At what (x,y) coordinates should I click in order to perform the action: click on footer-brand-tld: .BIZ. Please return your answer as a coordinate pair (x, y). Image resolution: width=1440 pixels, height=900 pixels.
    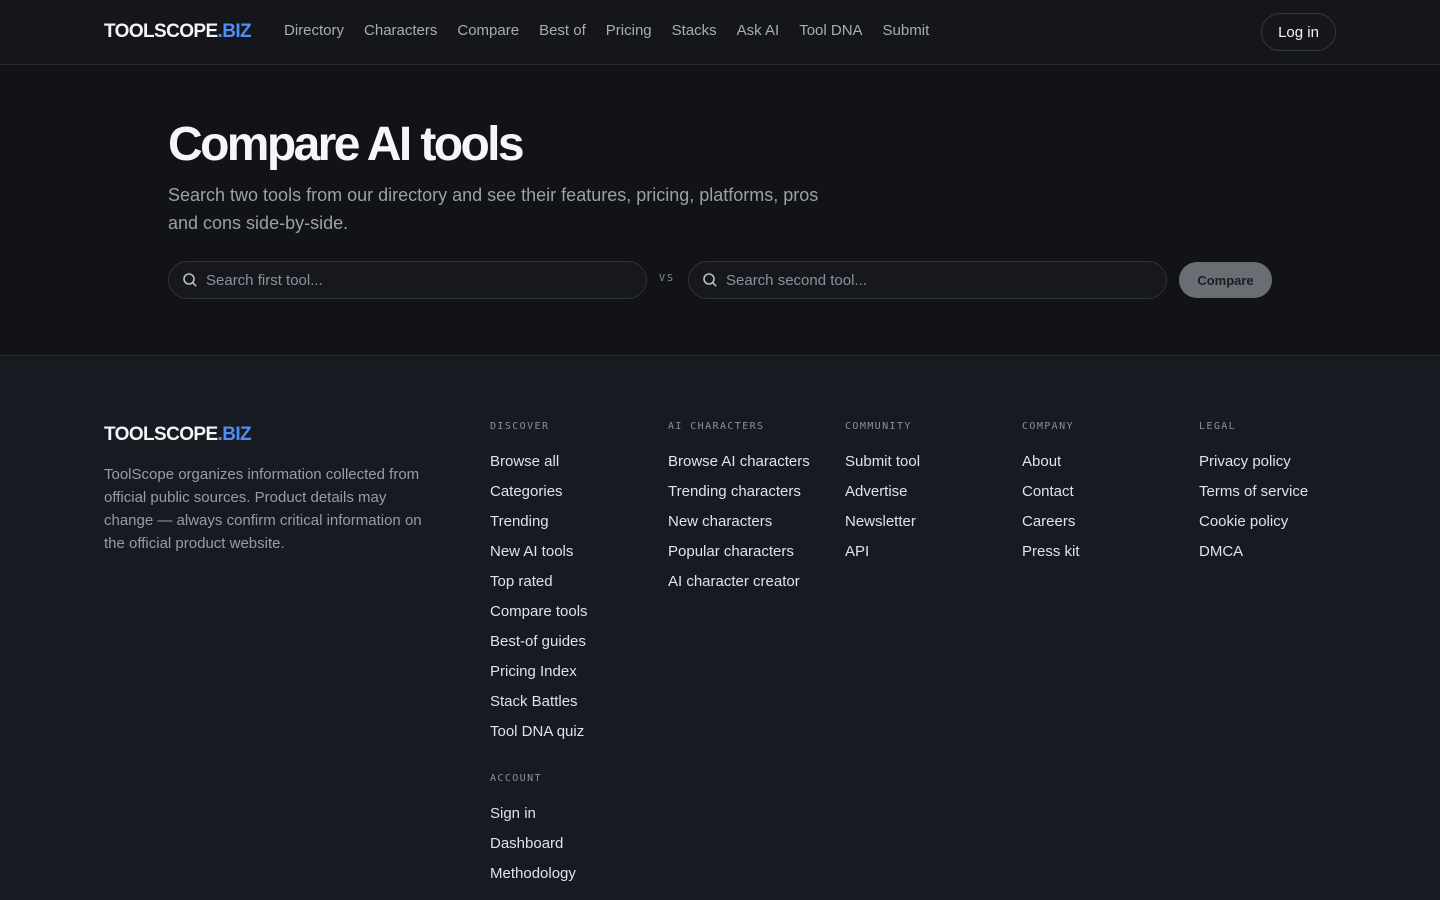
    Looking at the image, I should click on (234, 434).